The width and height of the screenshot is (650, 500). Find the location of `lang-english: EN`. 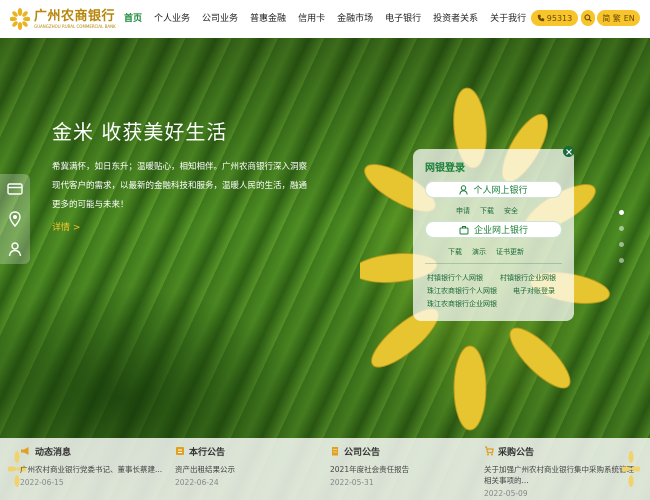

lang-english: EN is located at coordinates (629, 18).